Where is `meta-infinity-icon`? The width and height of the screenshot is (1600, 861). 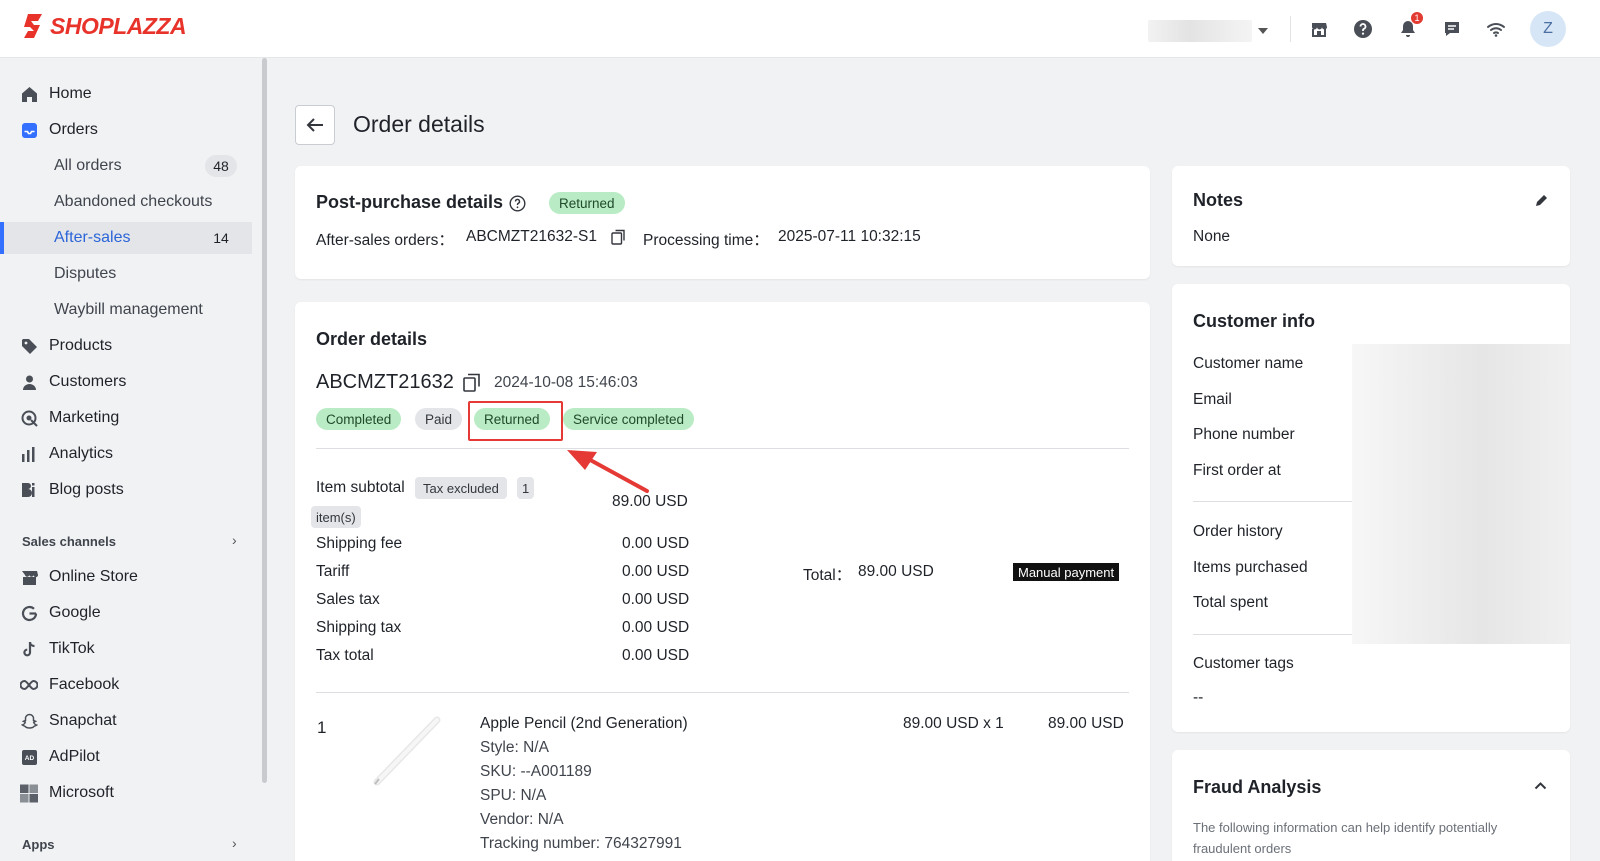
meta-infinity-icon is located at coordinates (29, 685).